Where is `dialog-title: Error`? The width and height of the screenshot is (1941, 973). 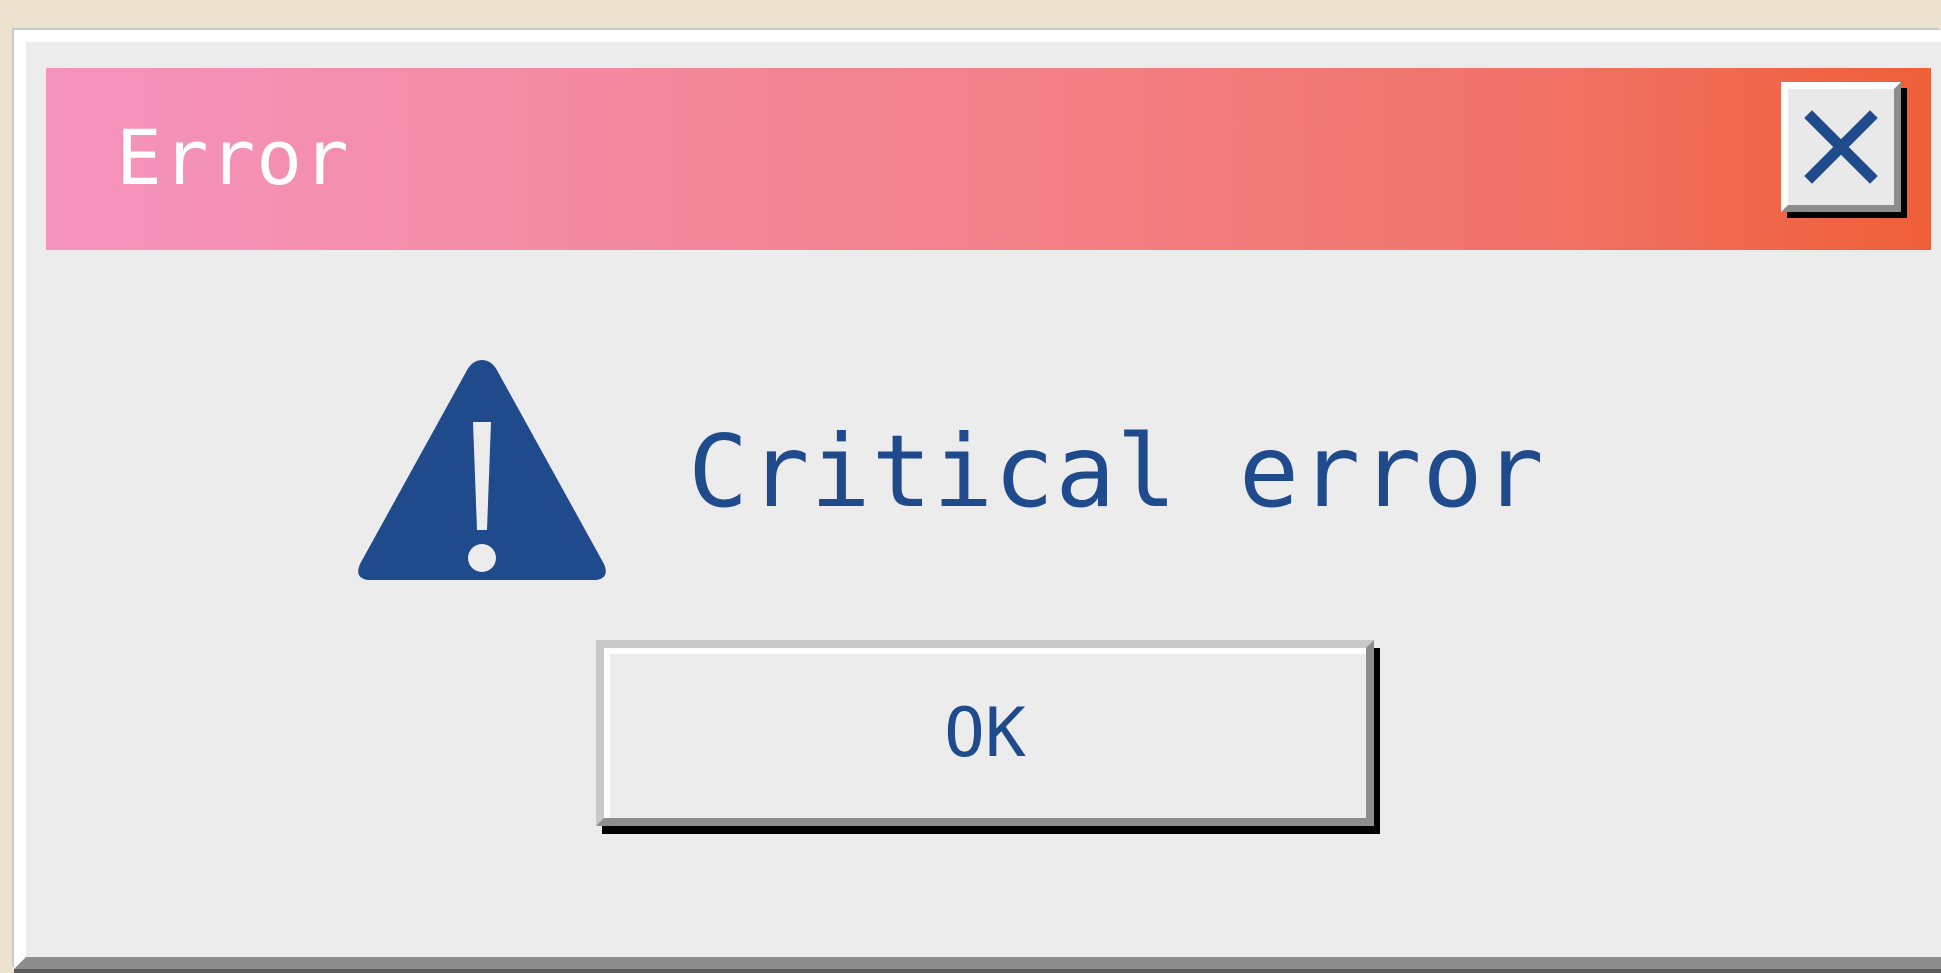 dialog-title: Error is located at coordinates (233, 157).